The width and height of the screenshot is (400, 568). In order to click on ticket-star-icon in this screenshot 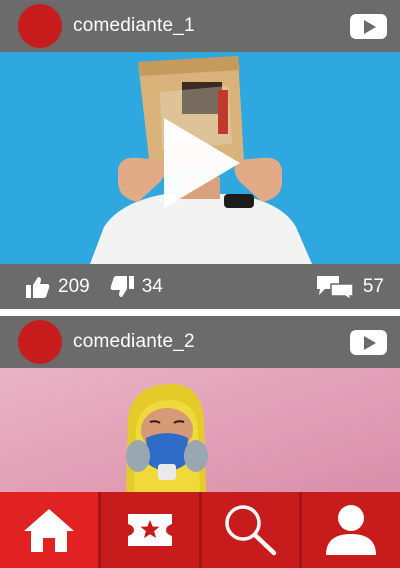, I will do `click(149, 530)`.